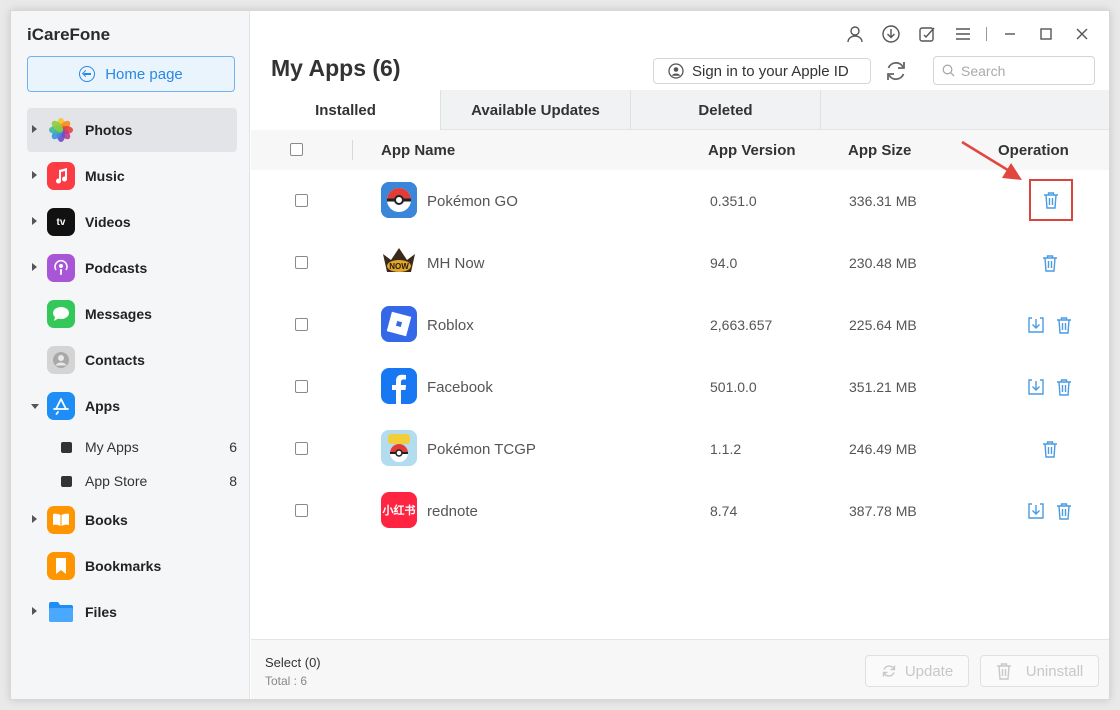 The image size is (1120, 710). I want to click on home-page-button: Home page, so click(131, 74).